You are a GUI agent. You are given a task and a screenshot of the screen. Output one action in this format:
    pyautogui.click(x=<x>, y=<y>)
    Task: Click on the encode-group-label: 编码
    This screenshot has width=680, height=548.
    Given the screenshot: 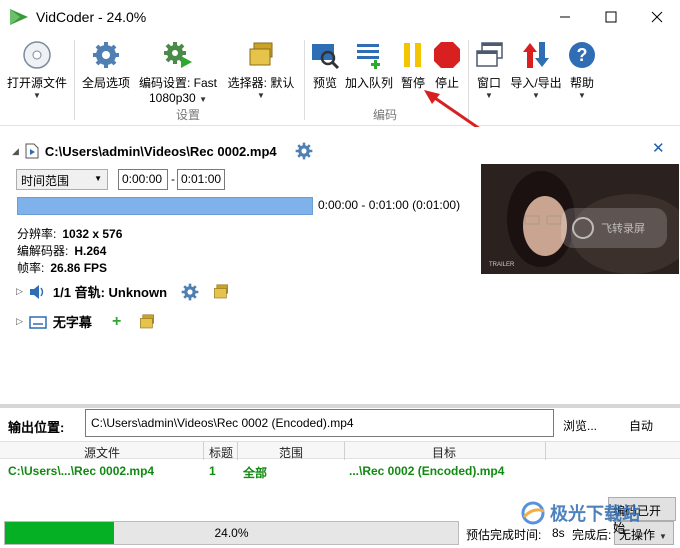 What is the action you would take?
    pyautogui.click(x=385, y=115)
    